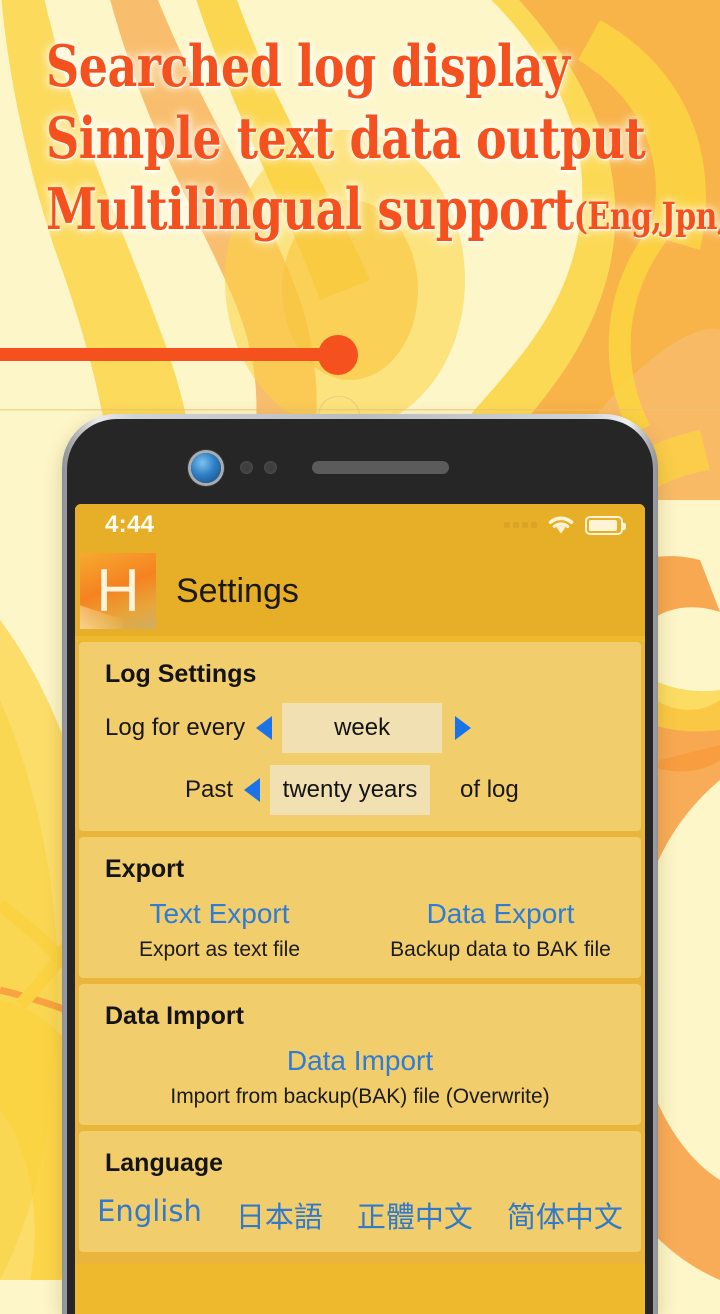  I want to click on text-export-description: Export as text file, so click(219, 949).